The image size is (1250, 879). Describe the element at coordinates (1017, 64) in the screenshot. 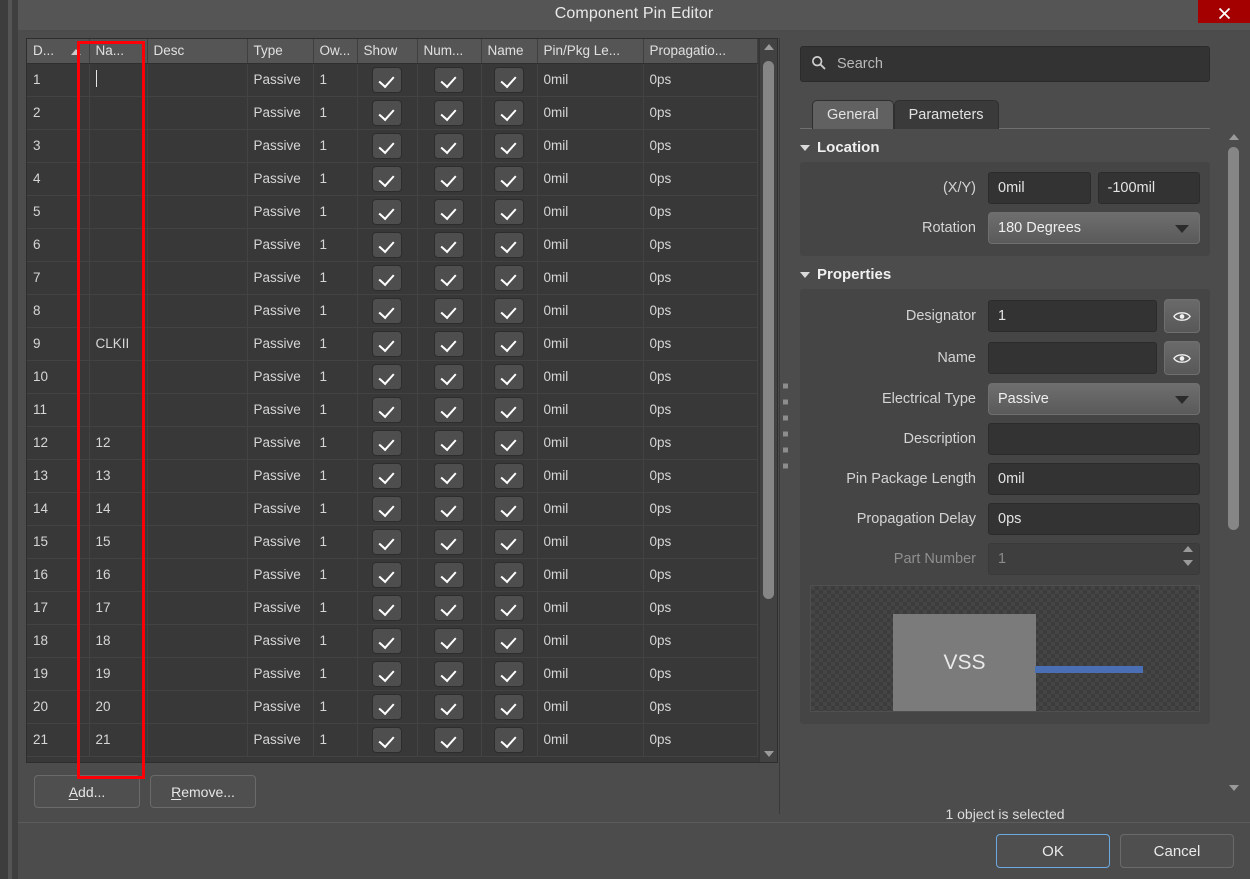

I see `search-input` at that location.